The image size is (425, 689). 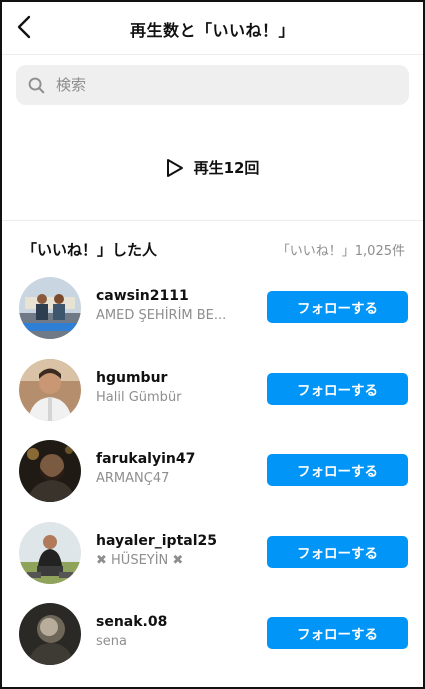 What do you see at coordinates (176, 541) in the screenshot?
I see `username: hayaler_iptal25` at bounding box center [176, 541].